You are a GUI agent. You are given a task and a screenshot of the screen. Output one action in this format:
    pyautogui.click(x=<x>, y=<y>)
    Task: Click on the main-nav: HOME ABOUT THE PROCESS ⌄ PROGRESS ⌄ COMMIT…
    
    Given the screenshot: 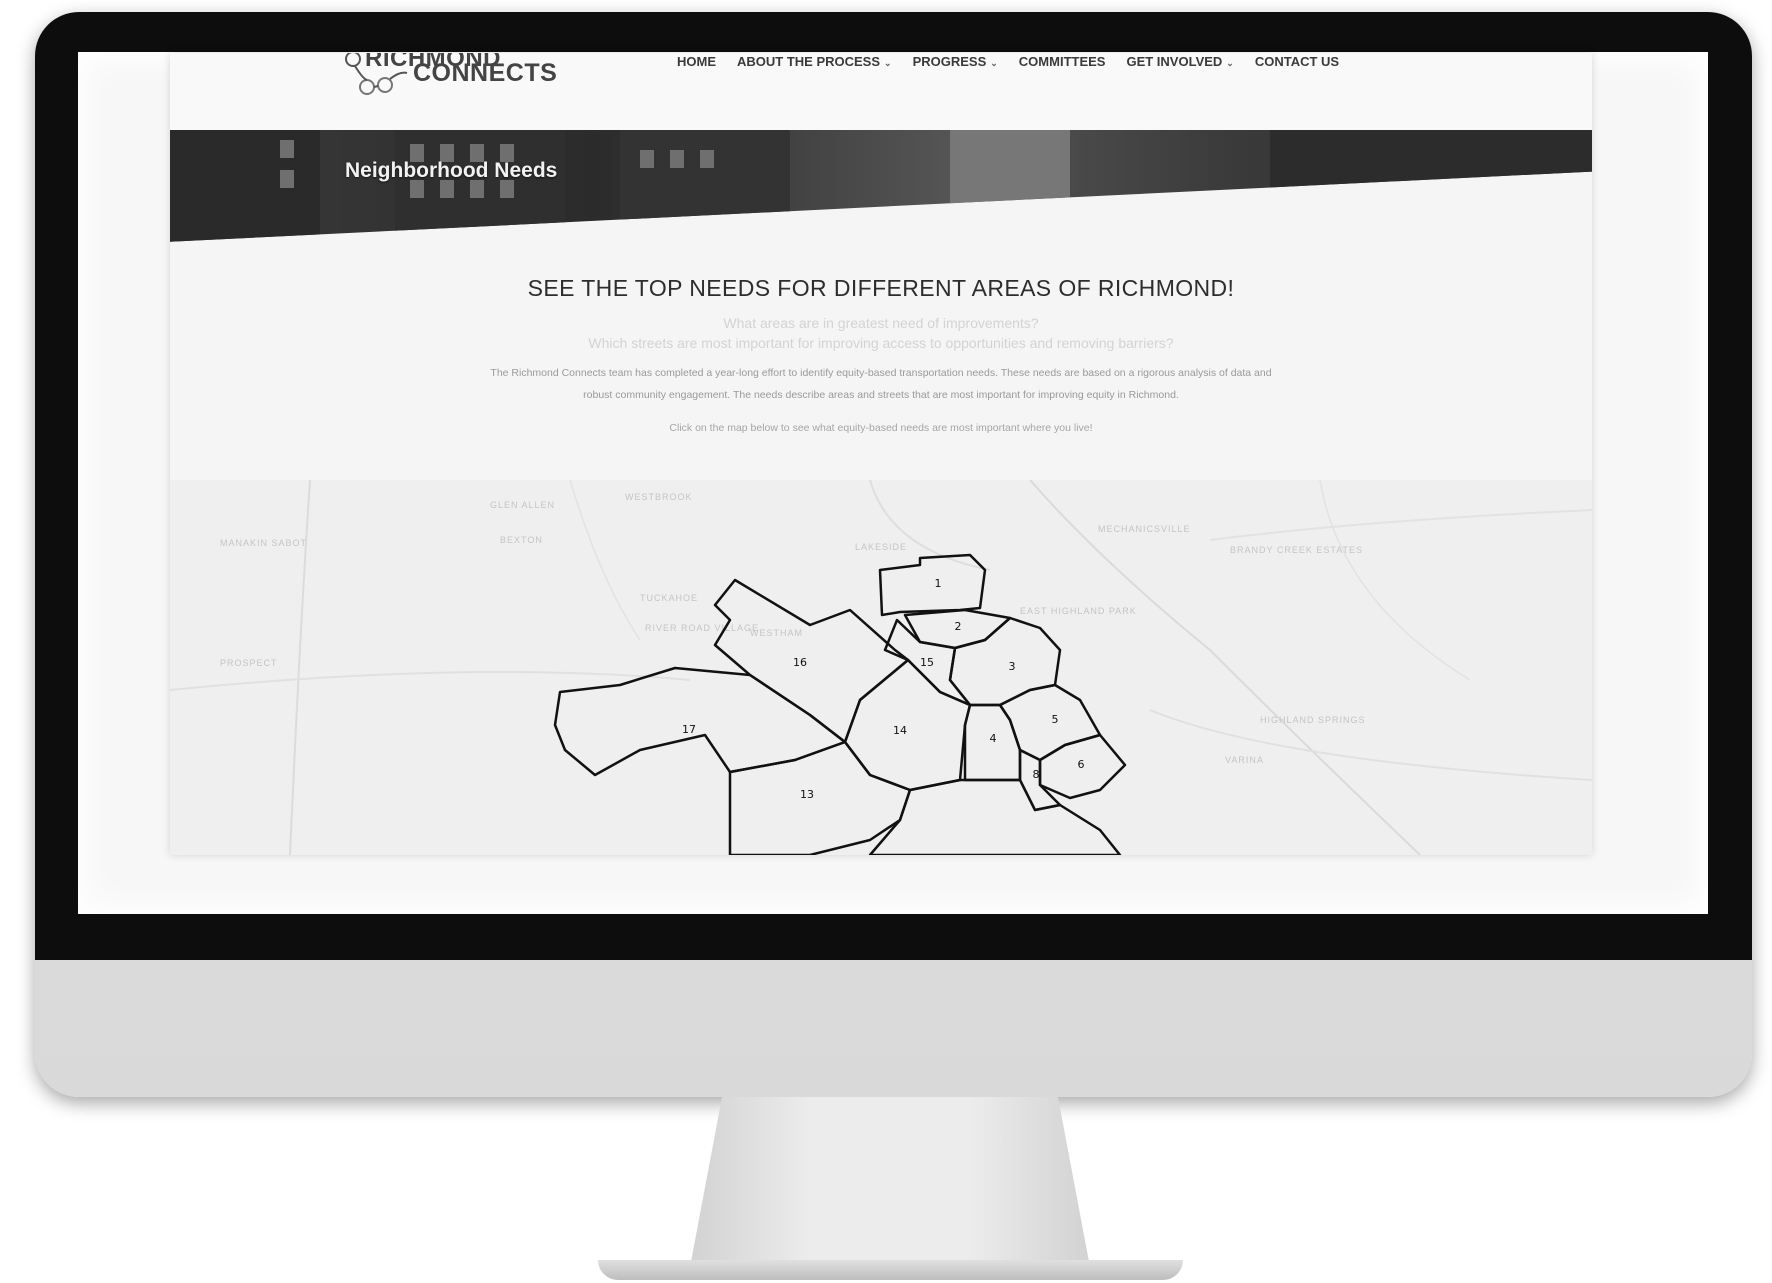 What is the action you would take?
    pyautogui.click(x=1018, y=61)
    